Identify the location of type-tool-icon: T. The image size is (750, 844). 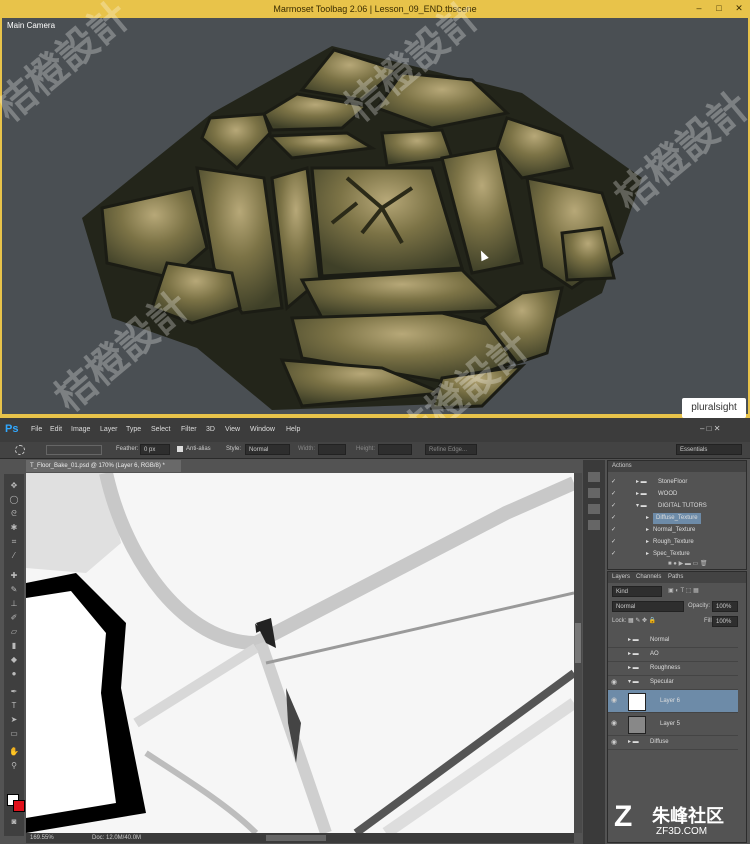
(14, 706).